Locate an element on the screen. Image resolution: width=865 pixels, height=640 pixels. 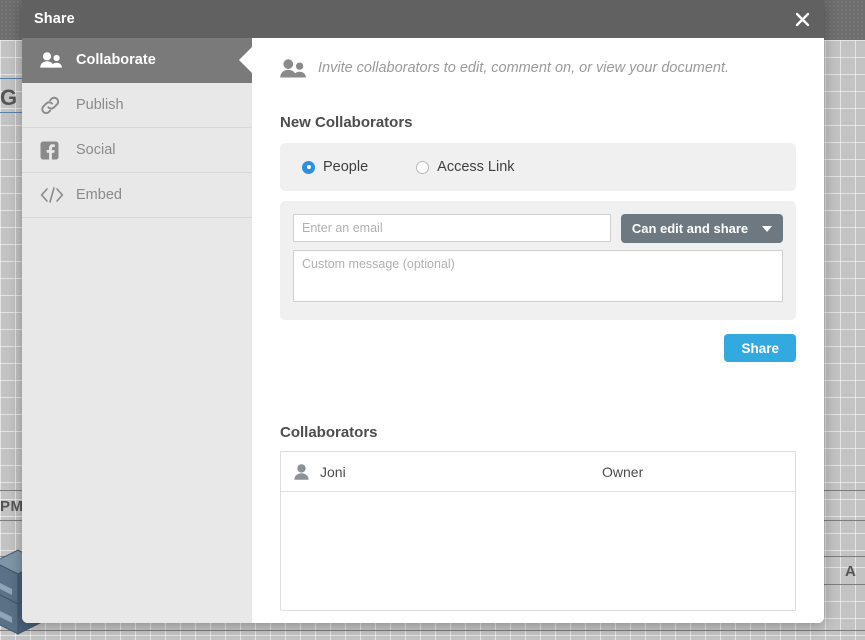
cell-letter-g: G is located at coordinates (9, 97).